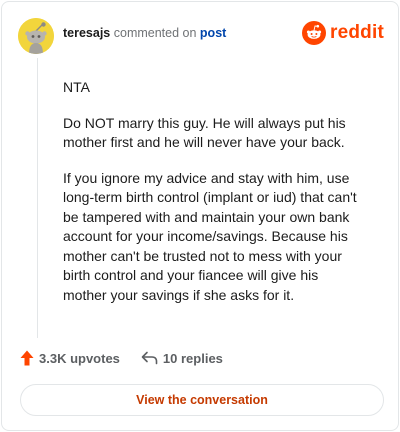 The width and height of the screenshot is (400, 432). I want to click on avatar, so click(36, 36).